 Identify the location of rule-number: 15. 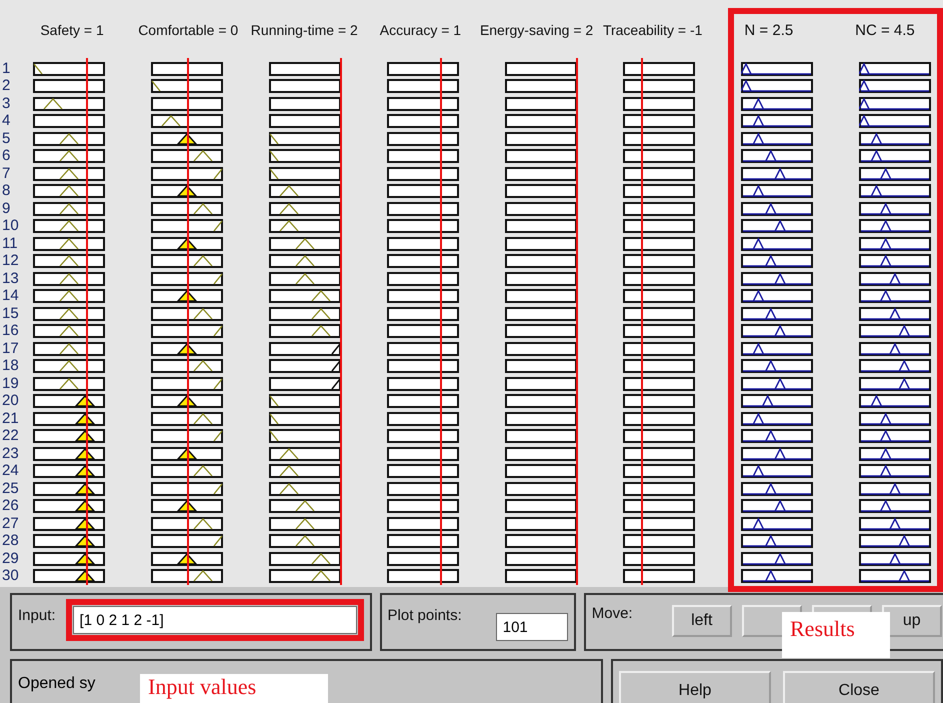
(10, 313).